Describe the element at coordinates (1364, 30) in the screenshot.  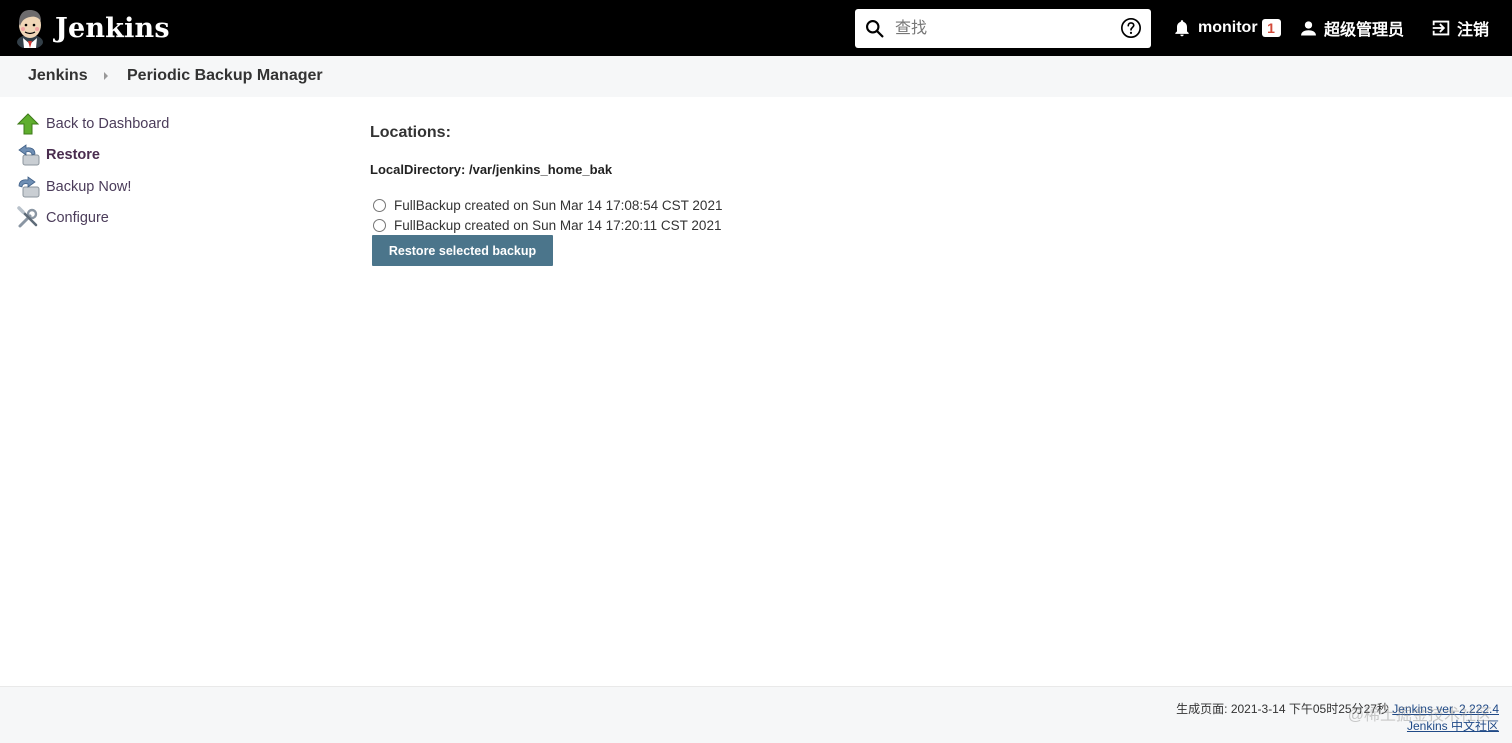
I see `user-name: 超级管理员` at that location.